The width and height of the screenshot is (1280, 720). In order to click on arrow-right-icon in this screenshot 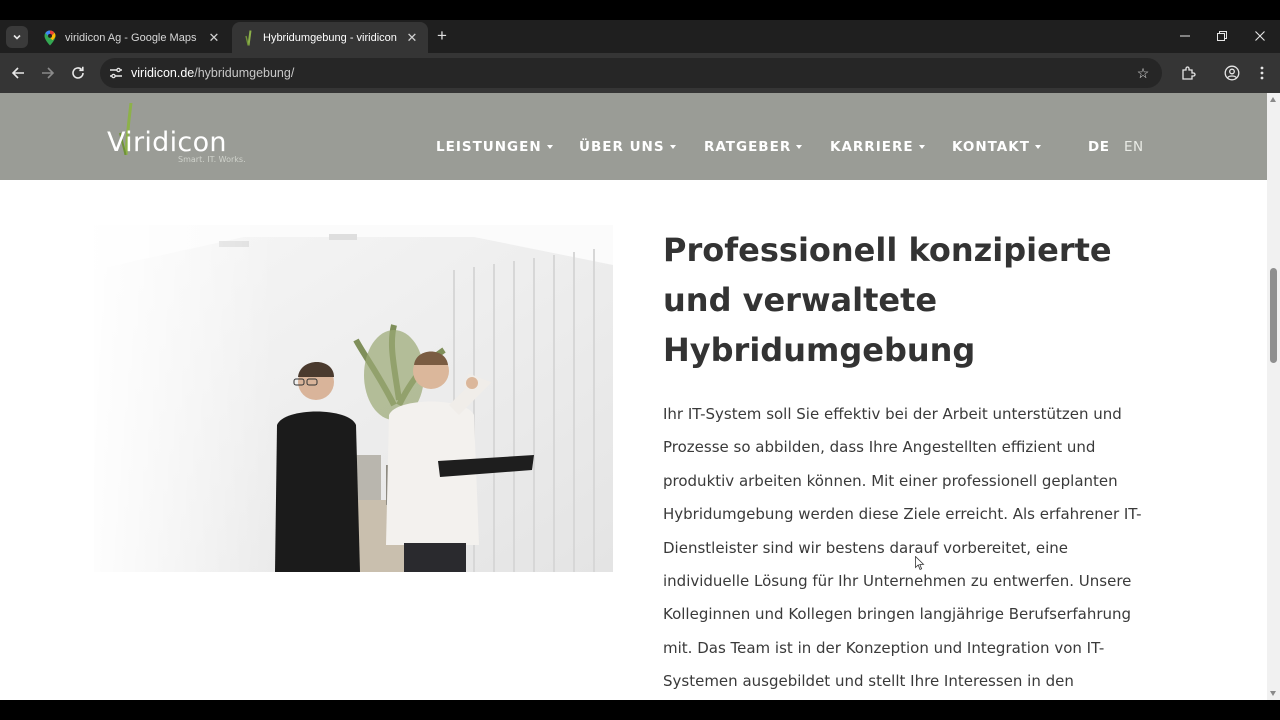, I will do `click(48, 73)`.